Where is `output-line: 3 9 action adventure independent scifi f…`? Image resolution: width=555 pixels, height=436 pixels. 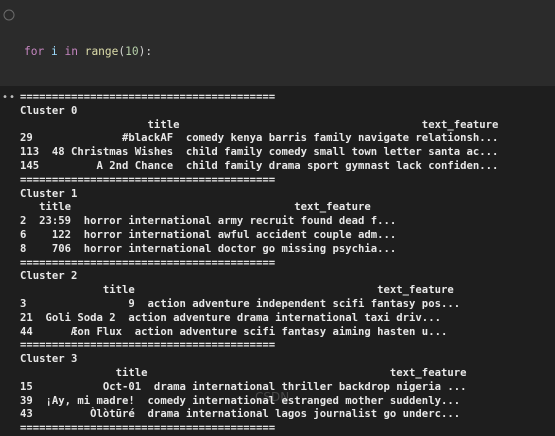
output-line: 3 9 action adventure independent scifi f… is located at coordinates (240, 303).